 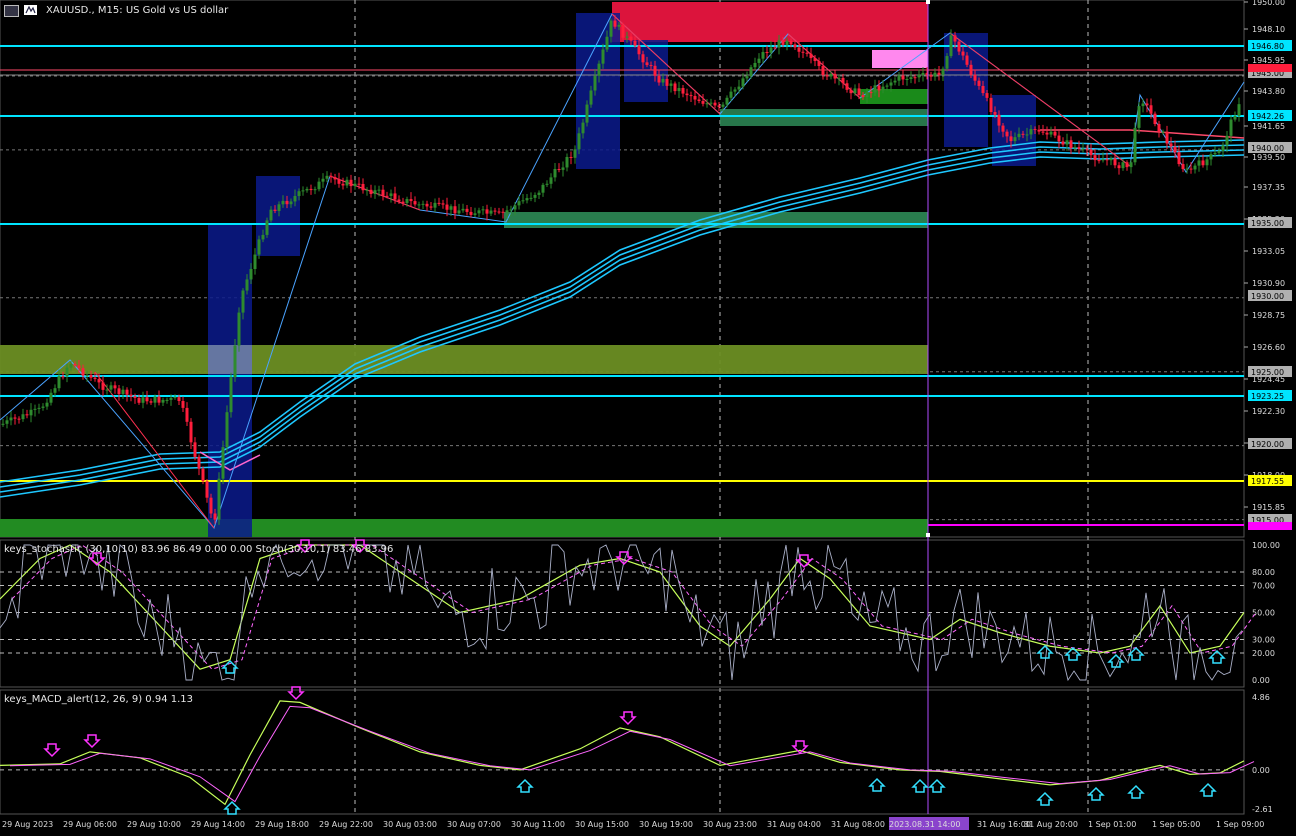 What do you see at coordinates (1270, 115) in the screenshot?
I see `price-tag: 1942.26` at bounding box center [1270, 115].